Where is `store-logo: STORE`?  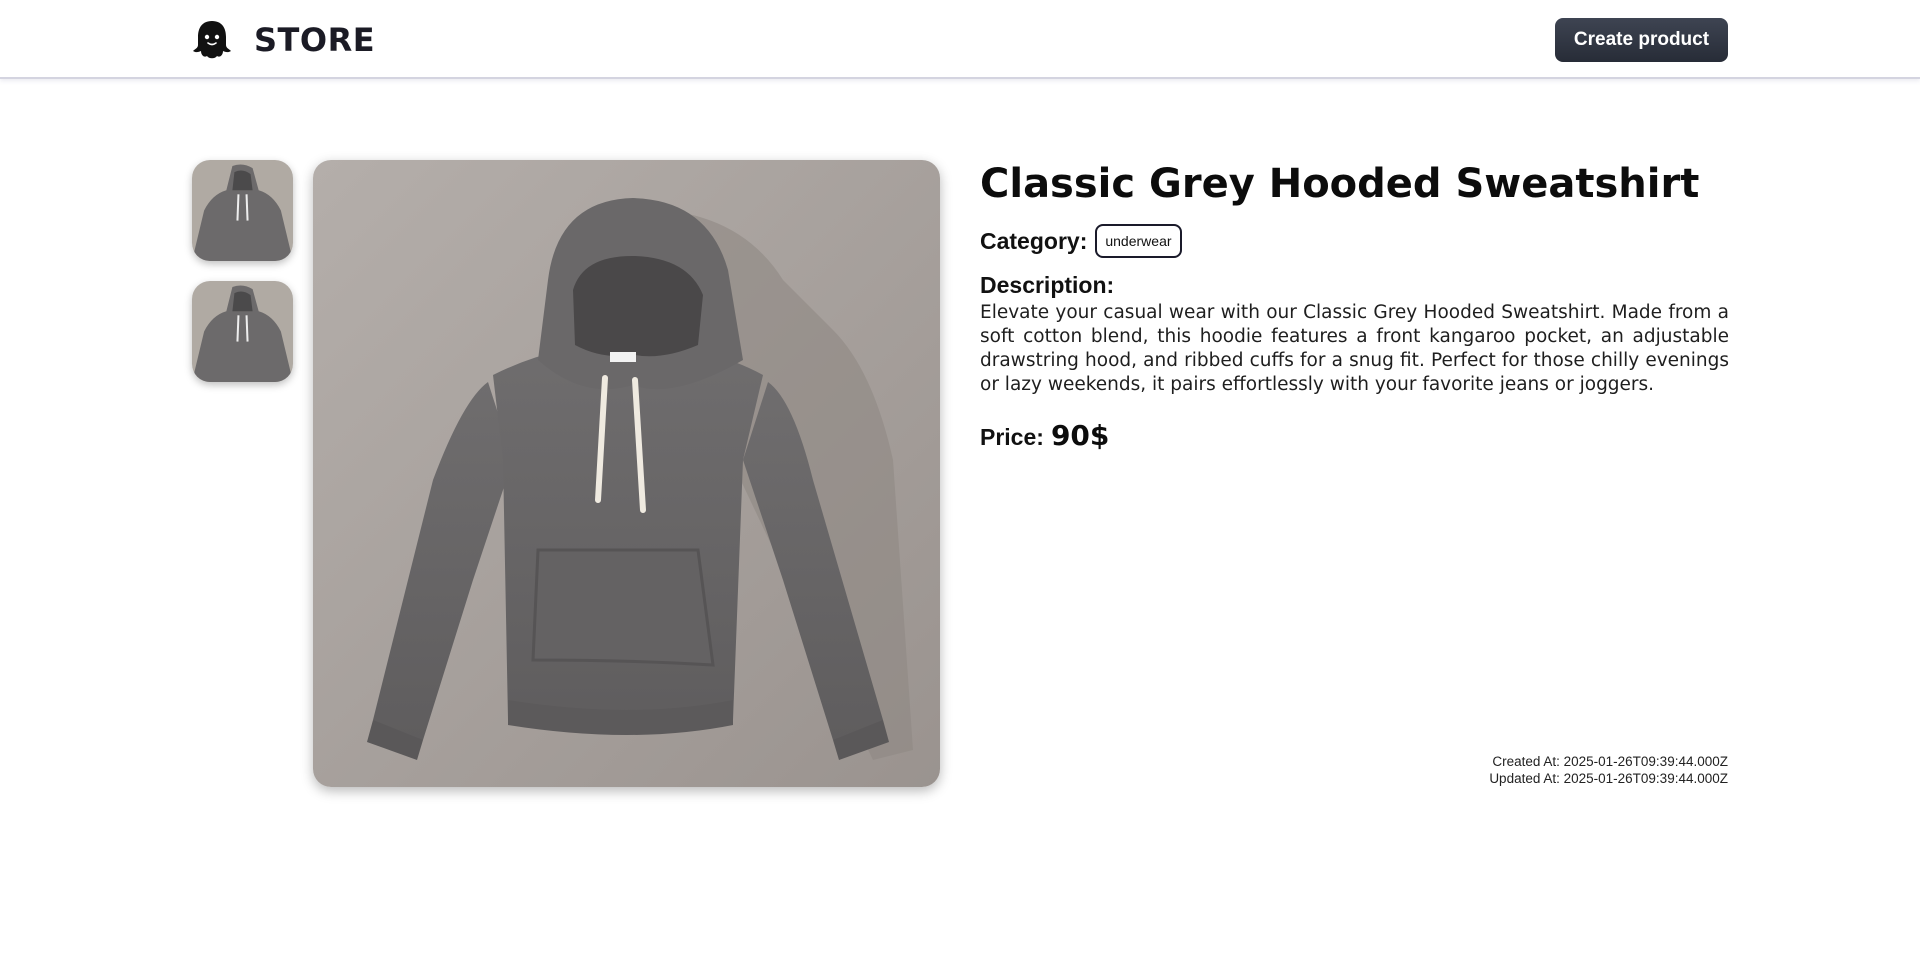 store-logo: STORE is located at coordinates (282, 40).